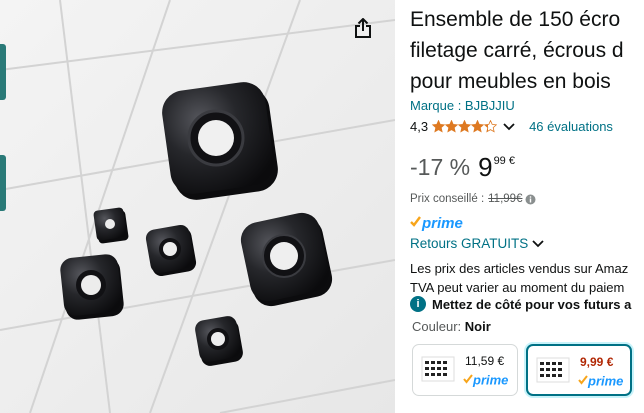 The width and height of the screenshot is (644, 413). What do you see at coordinates (519, 268) in the screenshot?
I see `tax-line-1: Les prix des articles vendus sur Amaz` at bounding box center [519, 268].